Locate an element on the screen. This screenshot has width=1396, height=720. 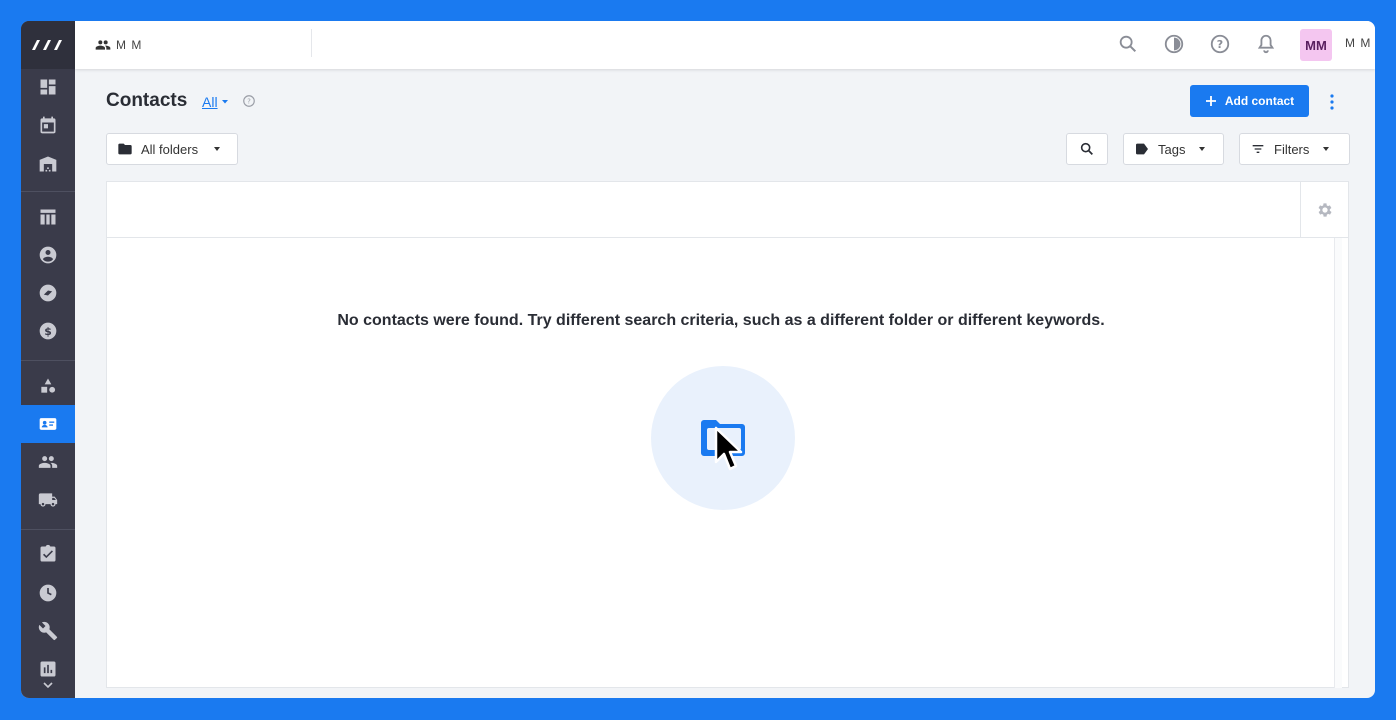
contact-card-icon is located at coordinates (48, 424).